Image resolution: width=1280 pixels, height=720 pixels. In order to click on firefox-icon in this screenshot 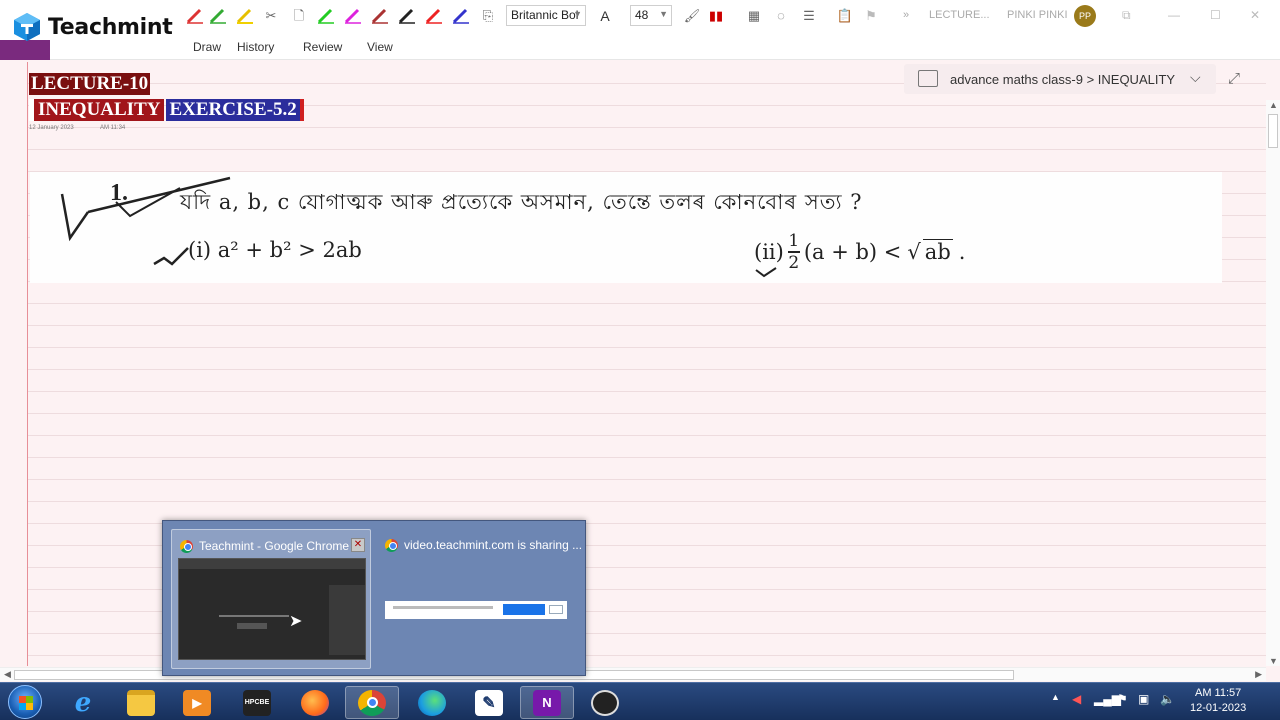, I will do `click(315, 702)`.